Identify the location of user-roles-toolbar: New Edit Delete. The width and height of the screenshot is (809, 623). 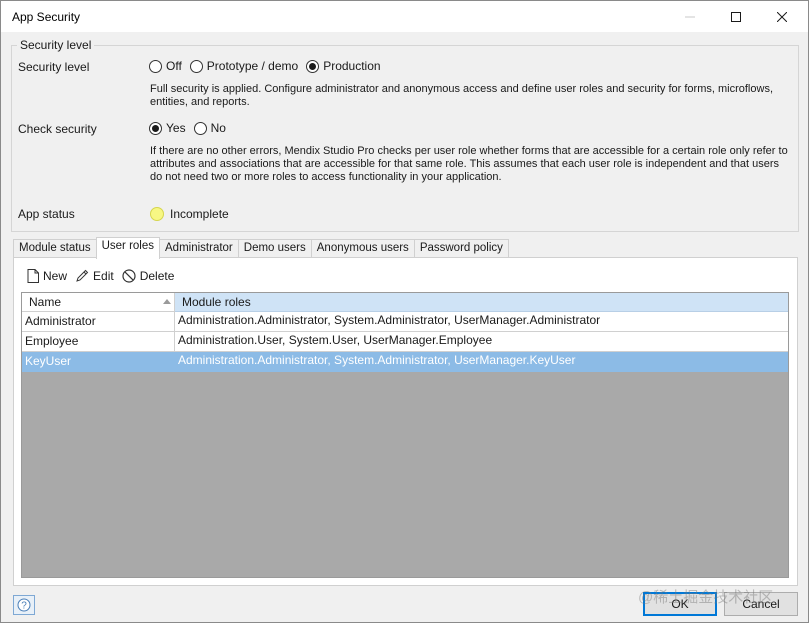
(104, 276).